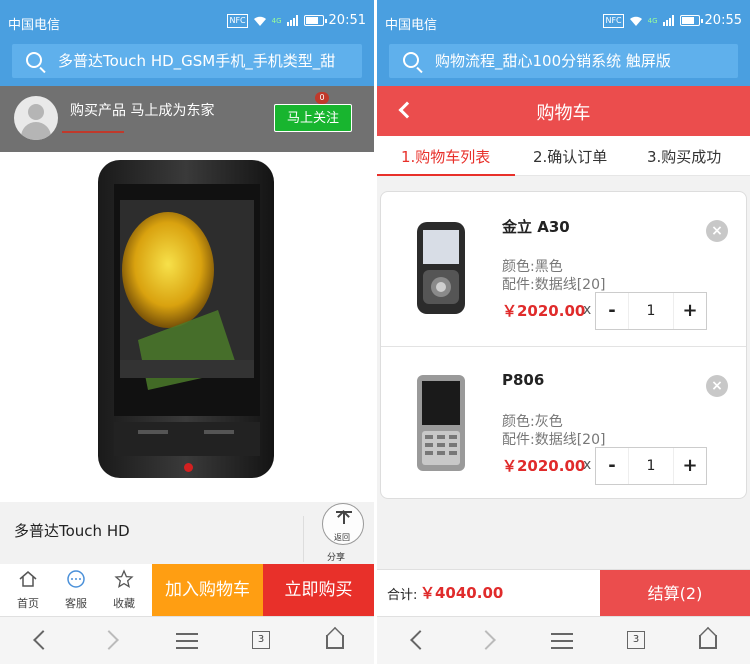  I want to click on follow-button: 马上关注, so click(313, 118).